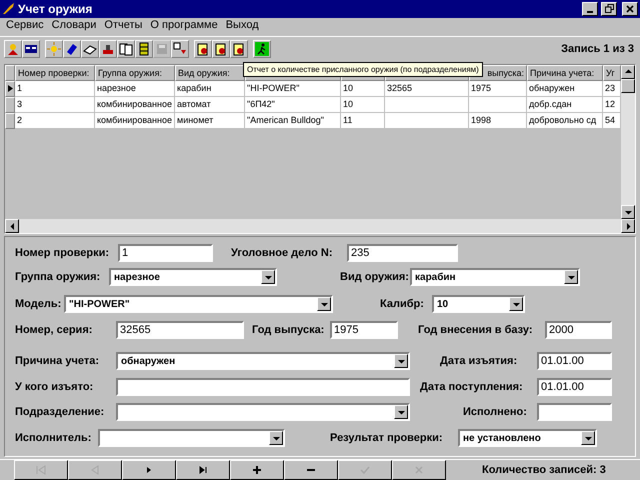  What do you see at coordinates (565, 88) in the screenshot?
I see `table-cell: обнаружен` at bounding box center [565, 88].